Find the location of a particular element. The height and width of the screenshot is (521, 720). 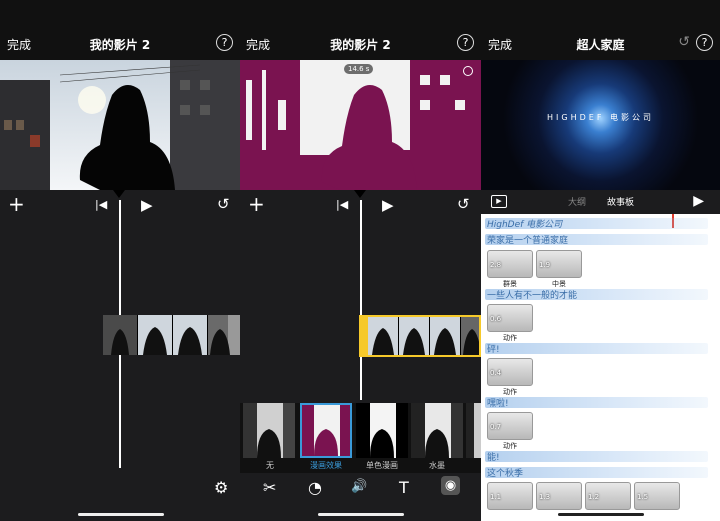

trailer-tabs: ▶ 大纲 故事板 ▶ is located at coordinates (600, 202).